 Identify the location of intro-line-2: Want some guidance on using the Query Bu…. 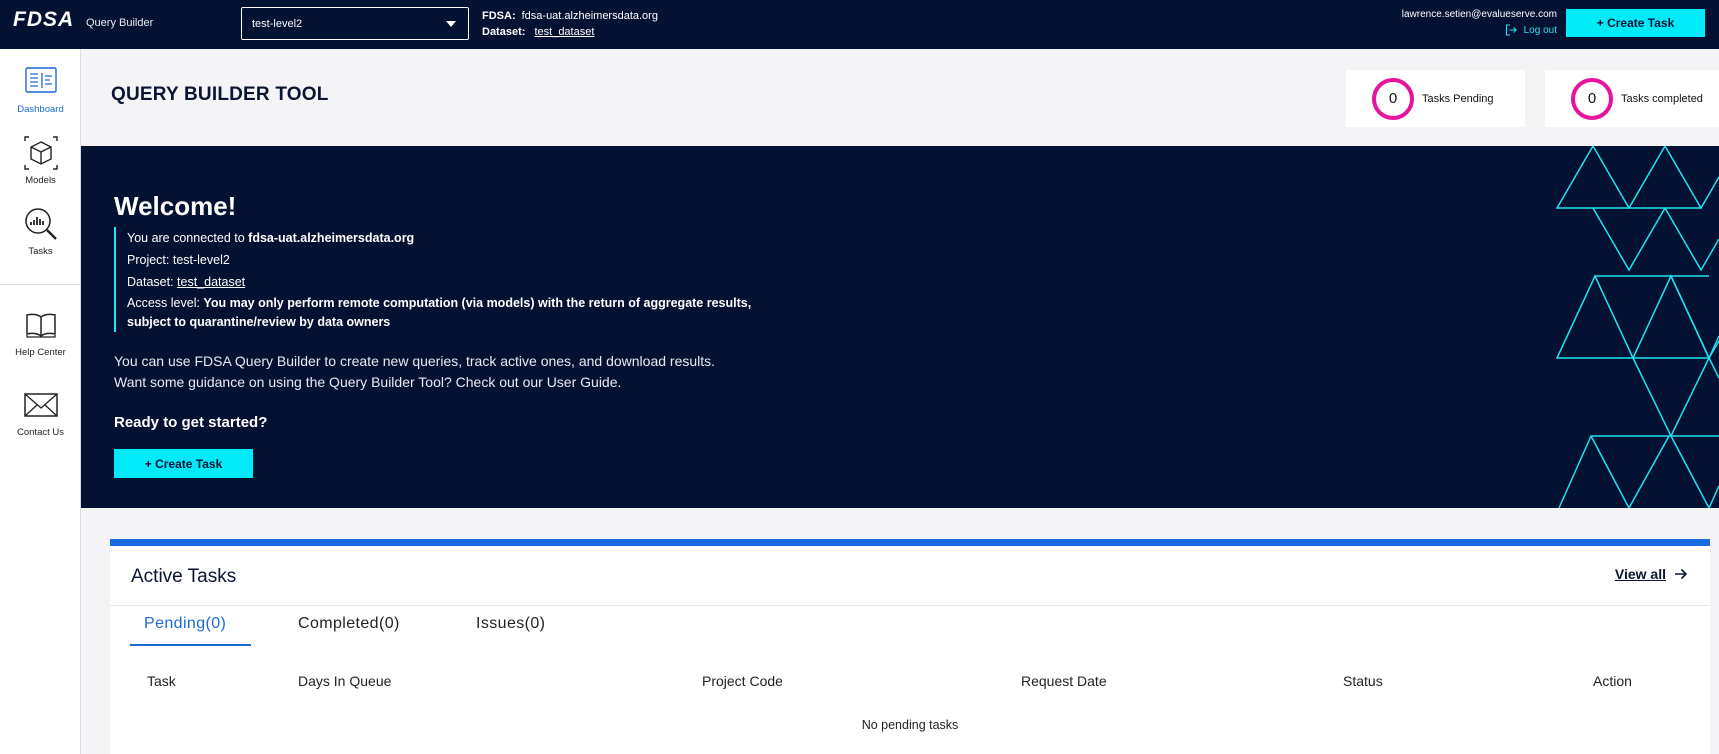
(368, 382).